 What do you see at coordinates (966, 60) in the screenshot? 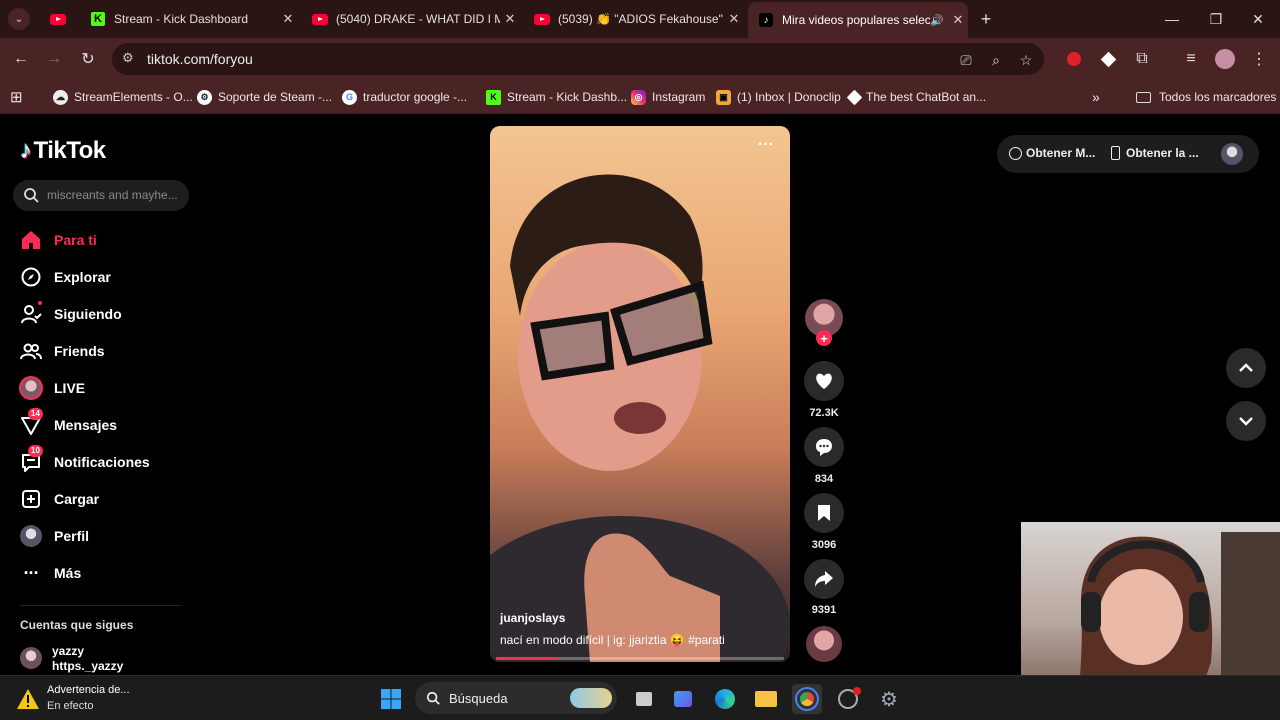
I see `install-app-icon: ⎚` at bounding box center [966, 60].